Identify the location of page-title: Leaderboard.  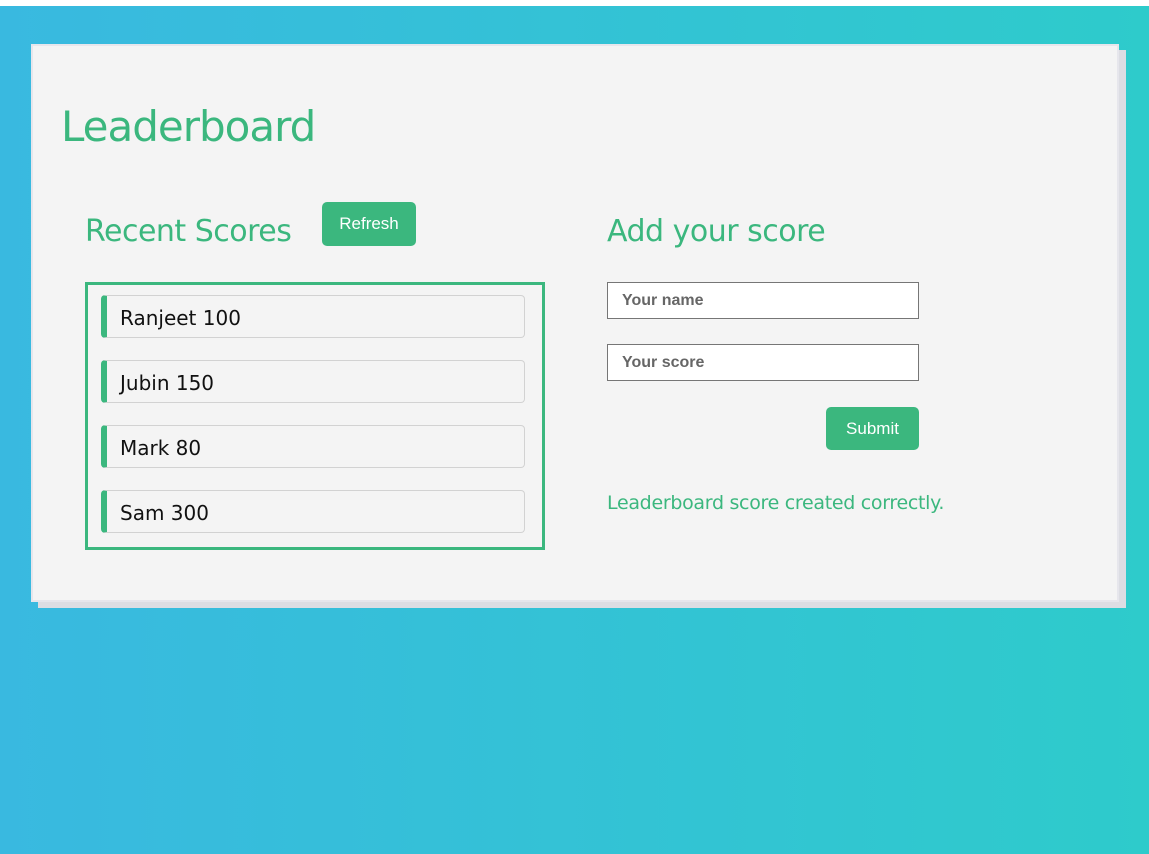
(188, 126).